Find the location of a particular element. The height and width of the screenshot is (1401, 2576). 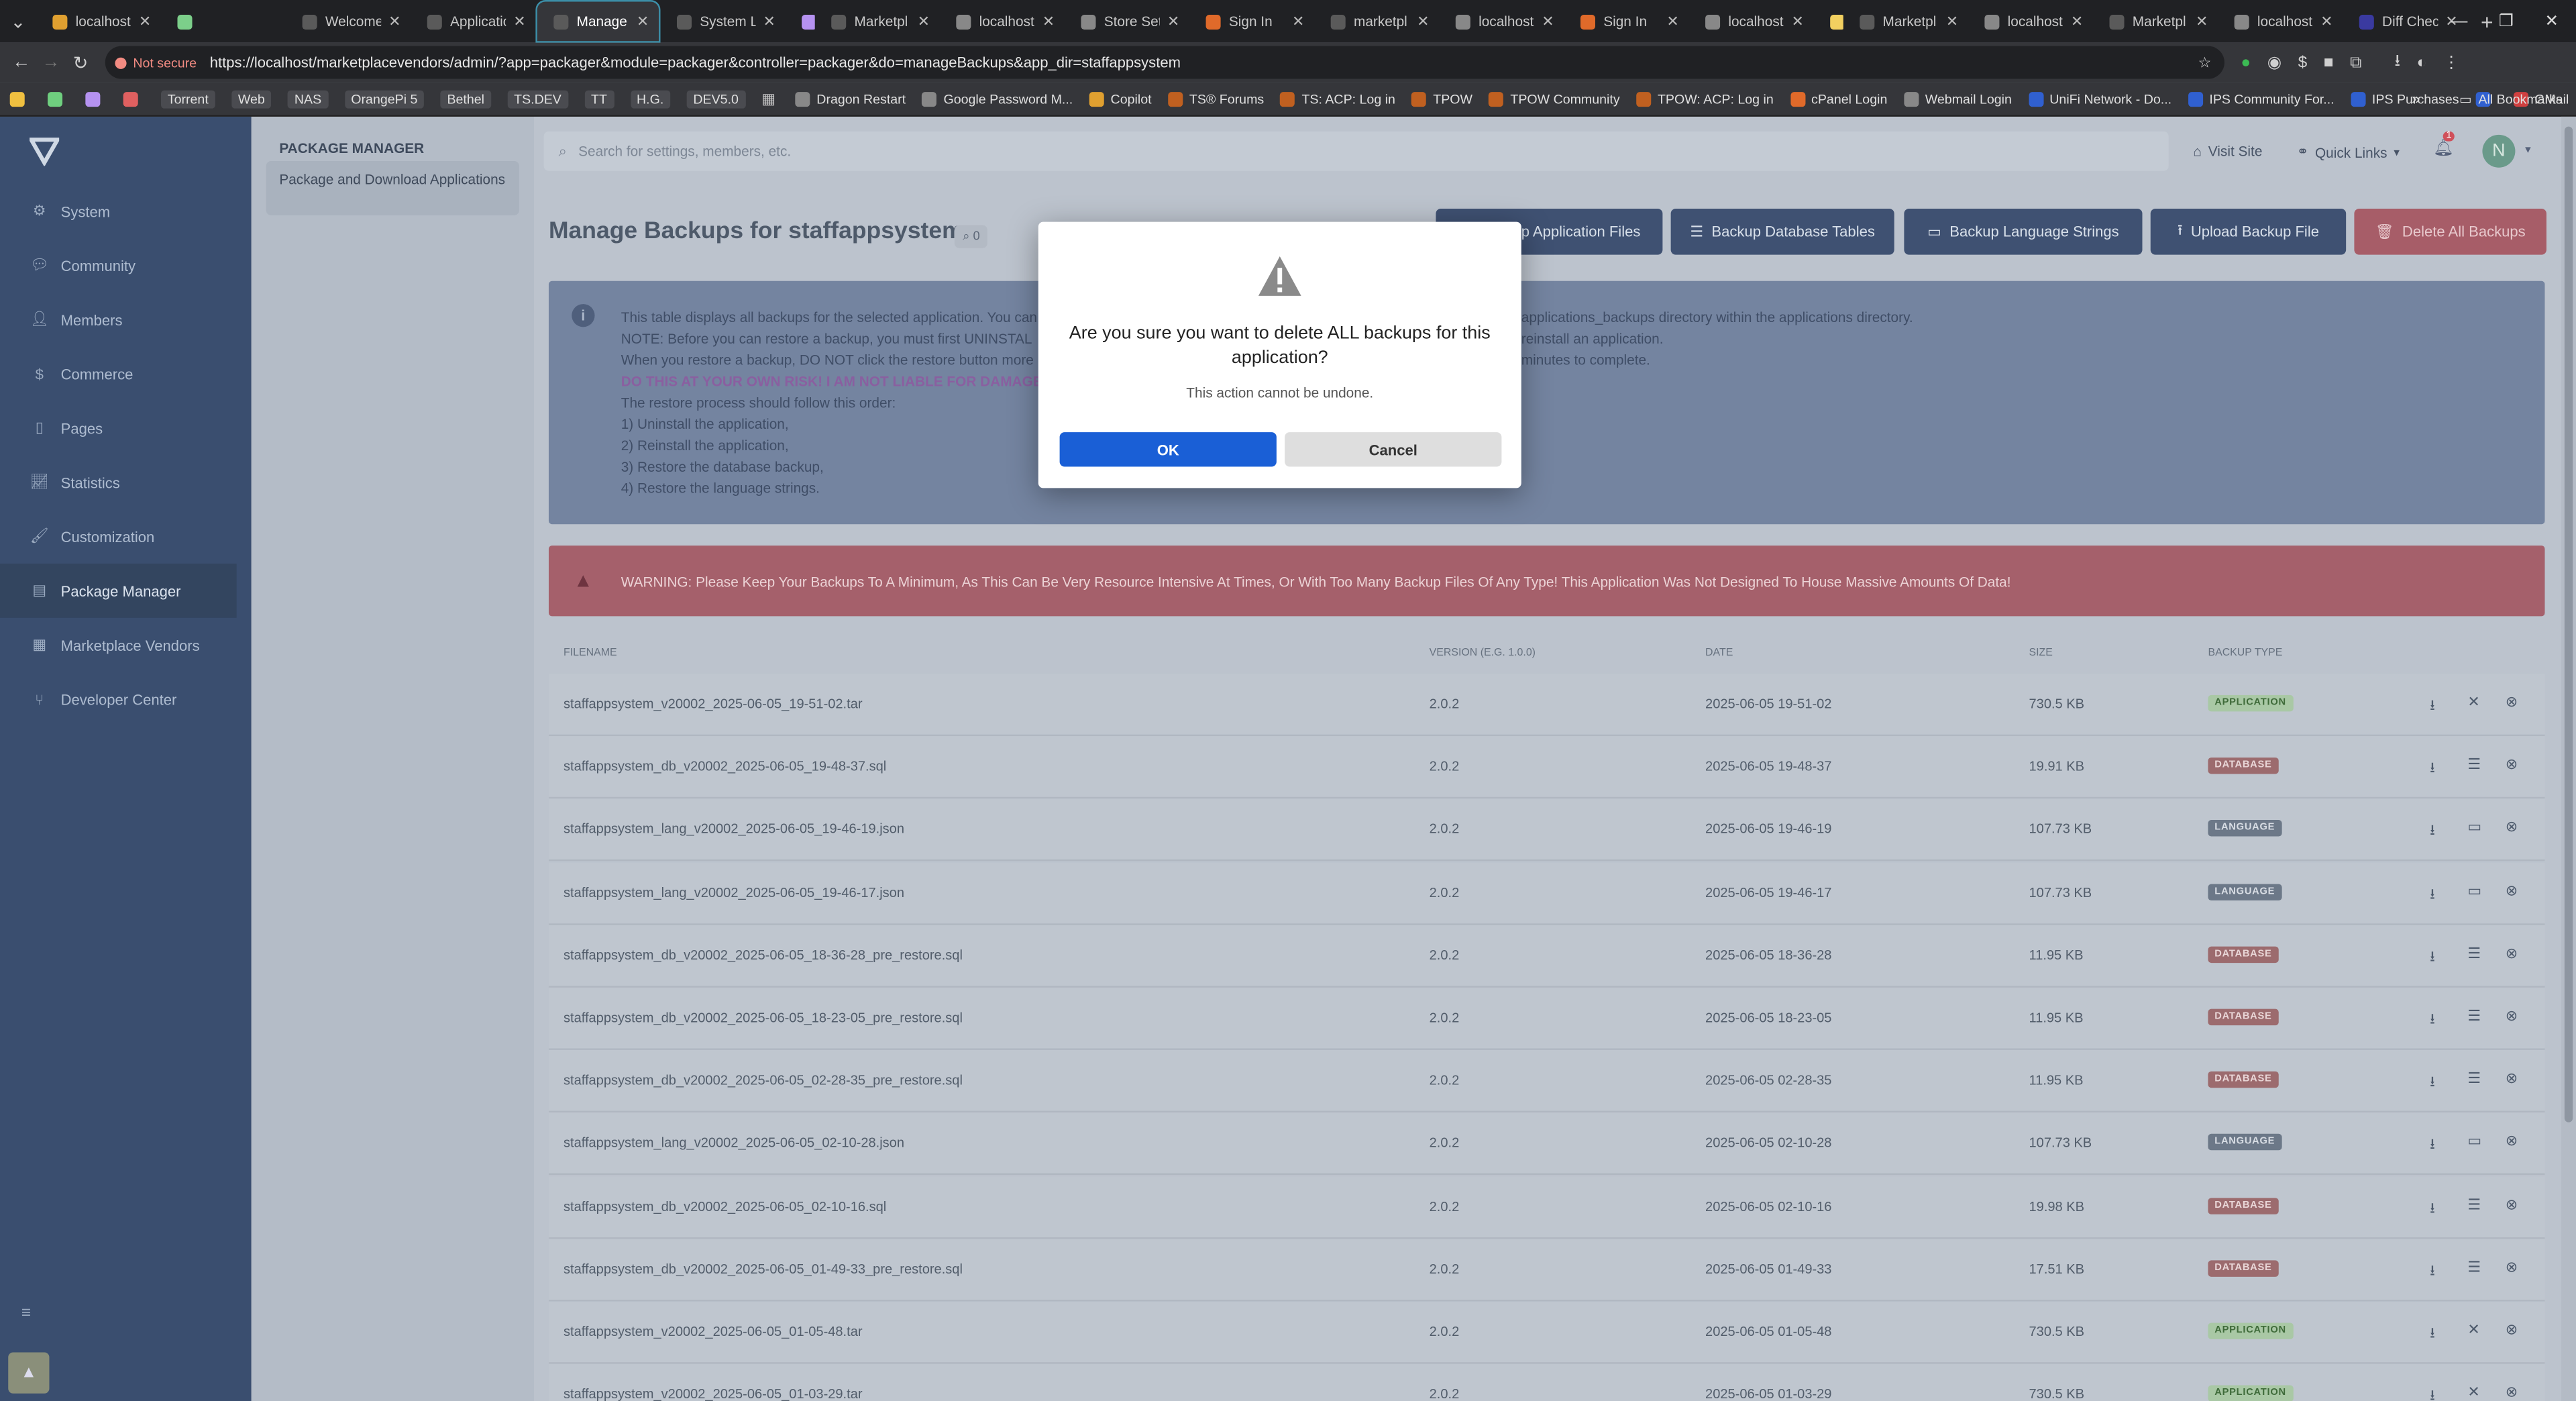

bookmark-star-icon: ☆ is located at coordinates (2205, 63).